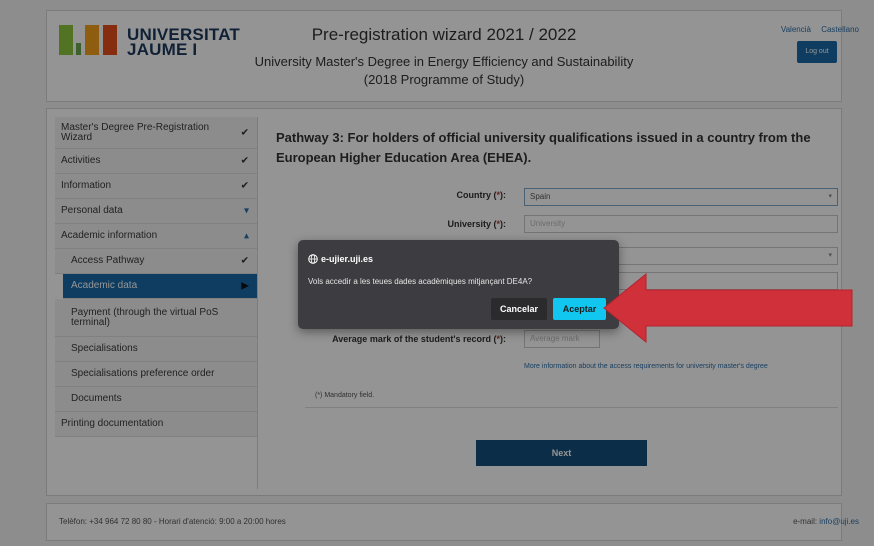 Image resolution: width=874 pixels, height=546 pixels. Describe the element at coordinates (313, 260) in the screenshot. I see `globe-icon` at that location.